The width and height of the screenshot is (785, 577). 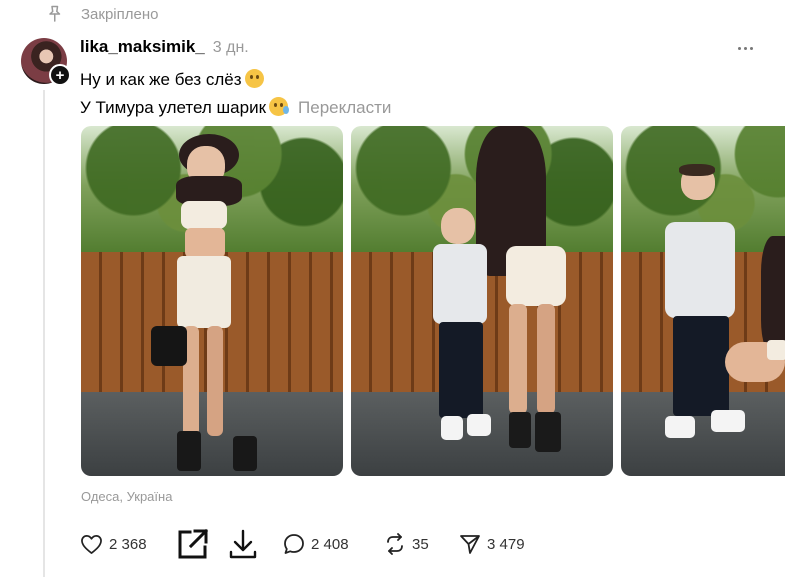 I want to click on caption-line-2: У Тимура улетел шарик Перекласти, so click(x=235, y=108).